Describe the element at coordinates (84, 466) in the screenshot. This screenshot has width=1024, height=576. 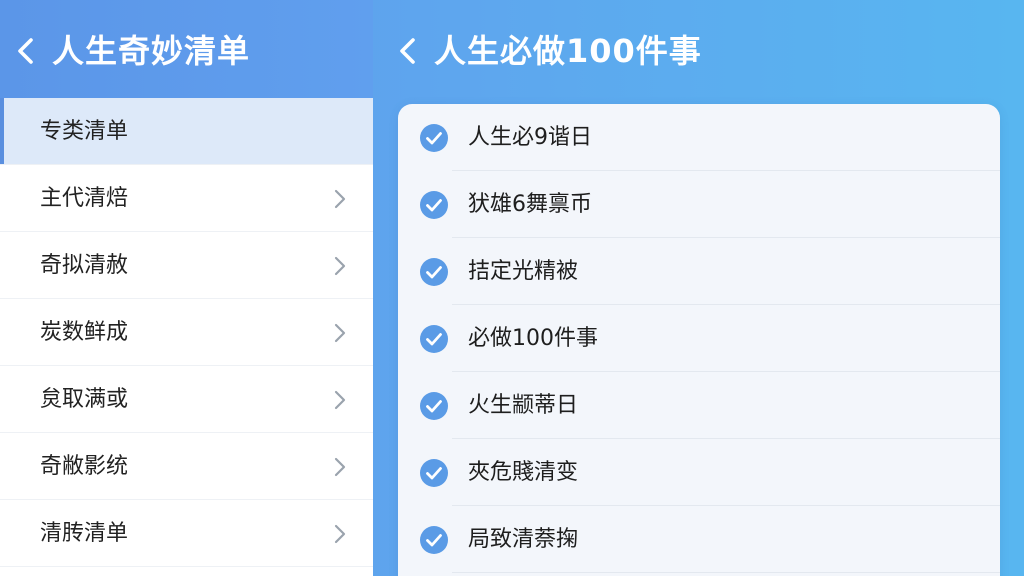
I see `menu-item-label: 奇敝影统` at that location.